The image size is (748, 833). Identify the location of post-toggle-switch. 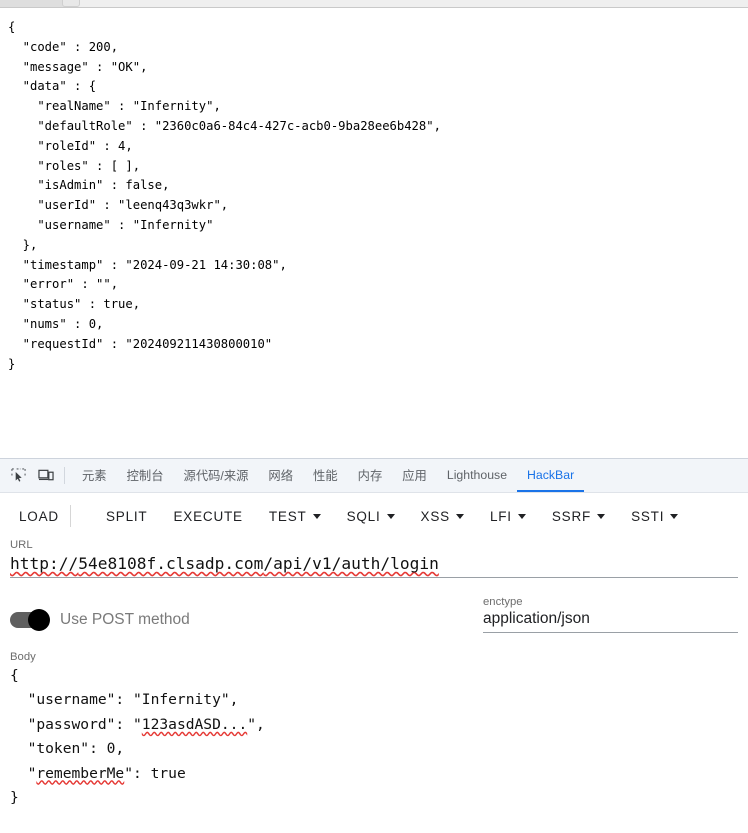
(30, 620).